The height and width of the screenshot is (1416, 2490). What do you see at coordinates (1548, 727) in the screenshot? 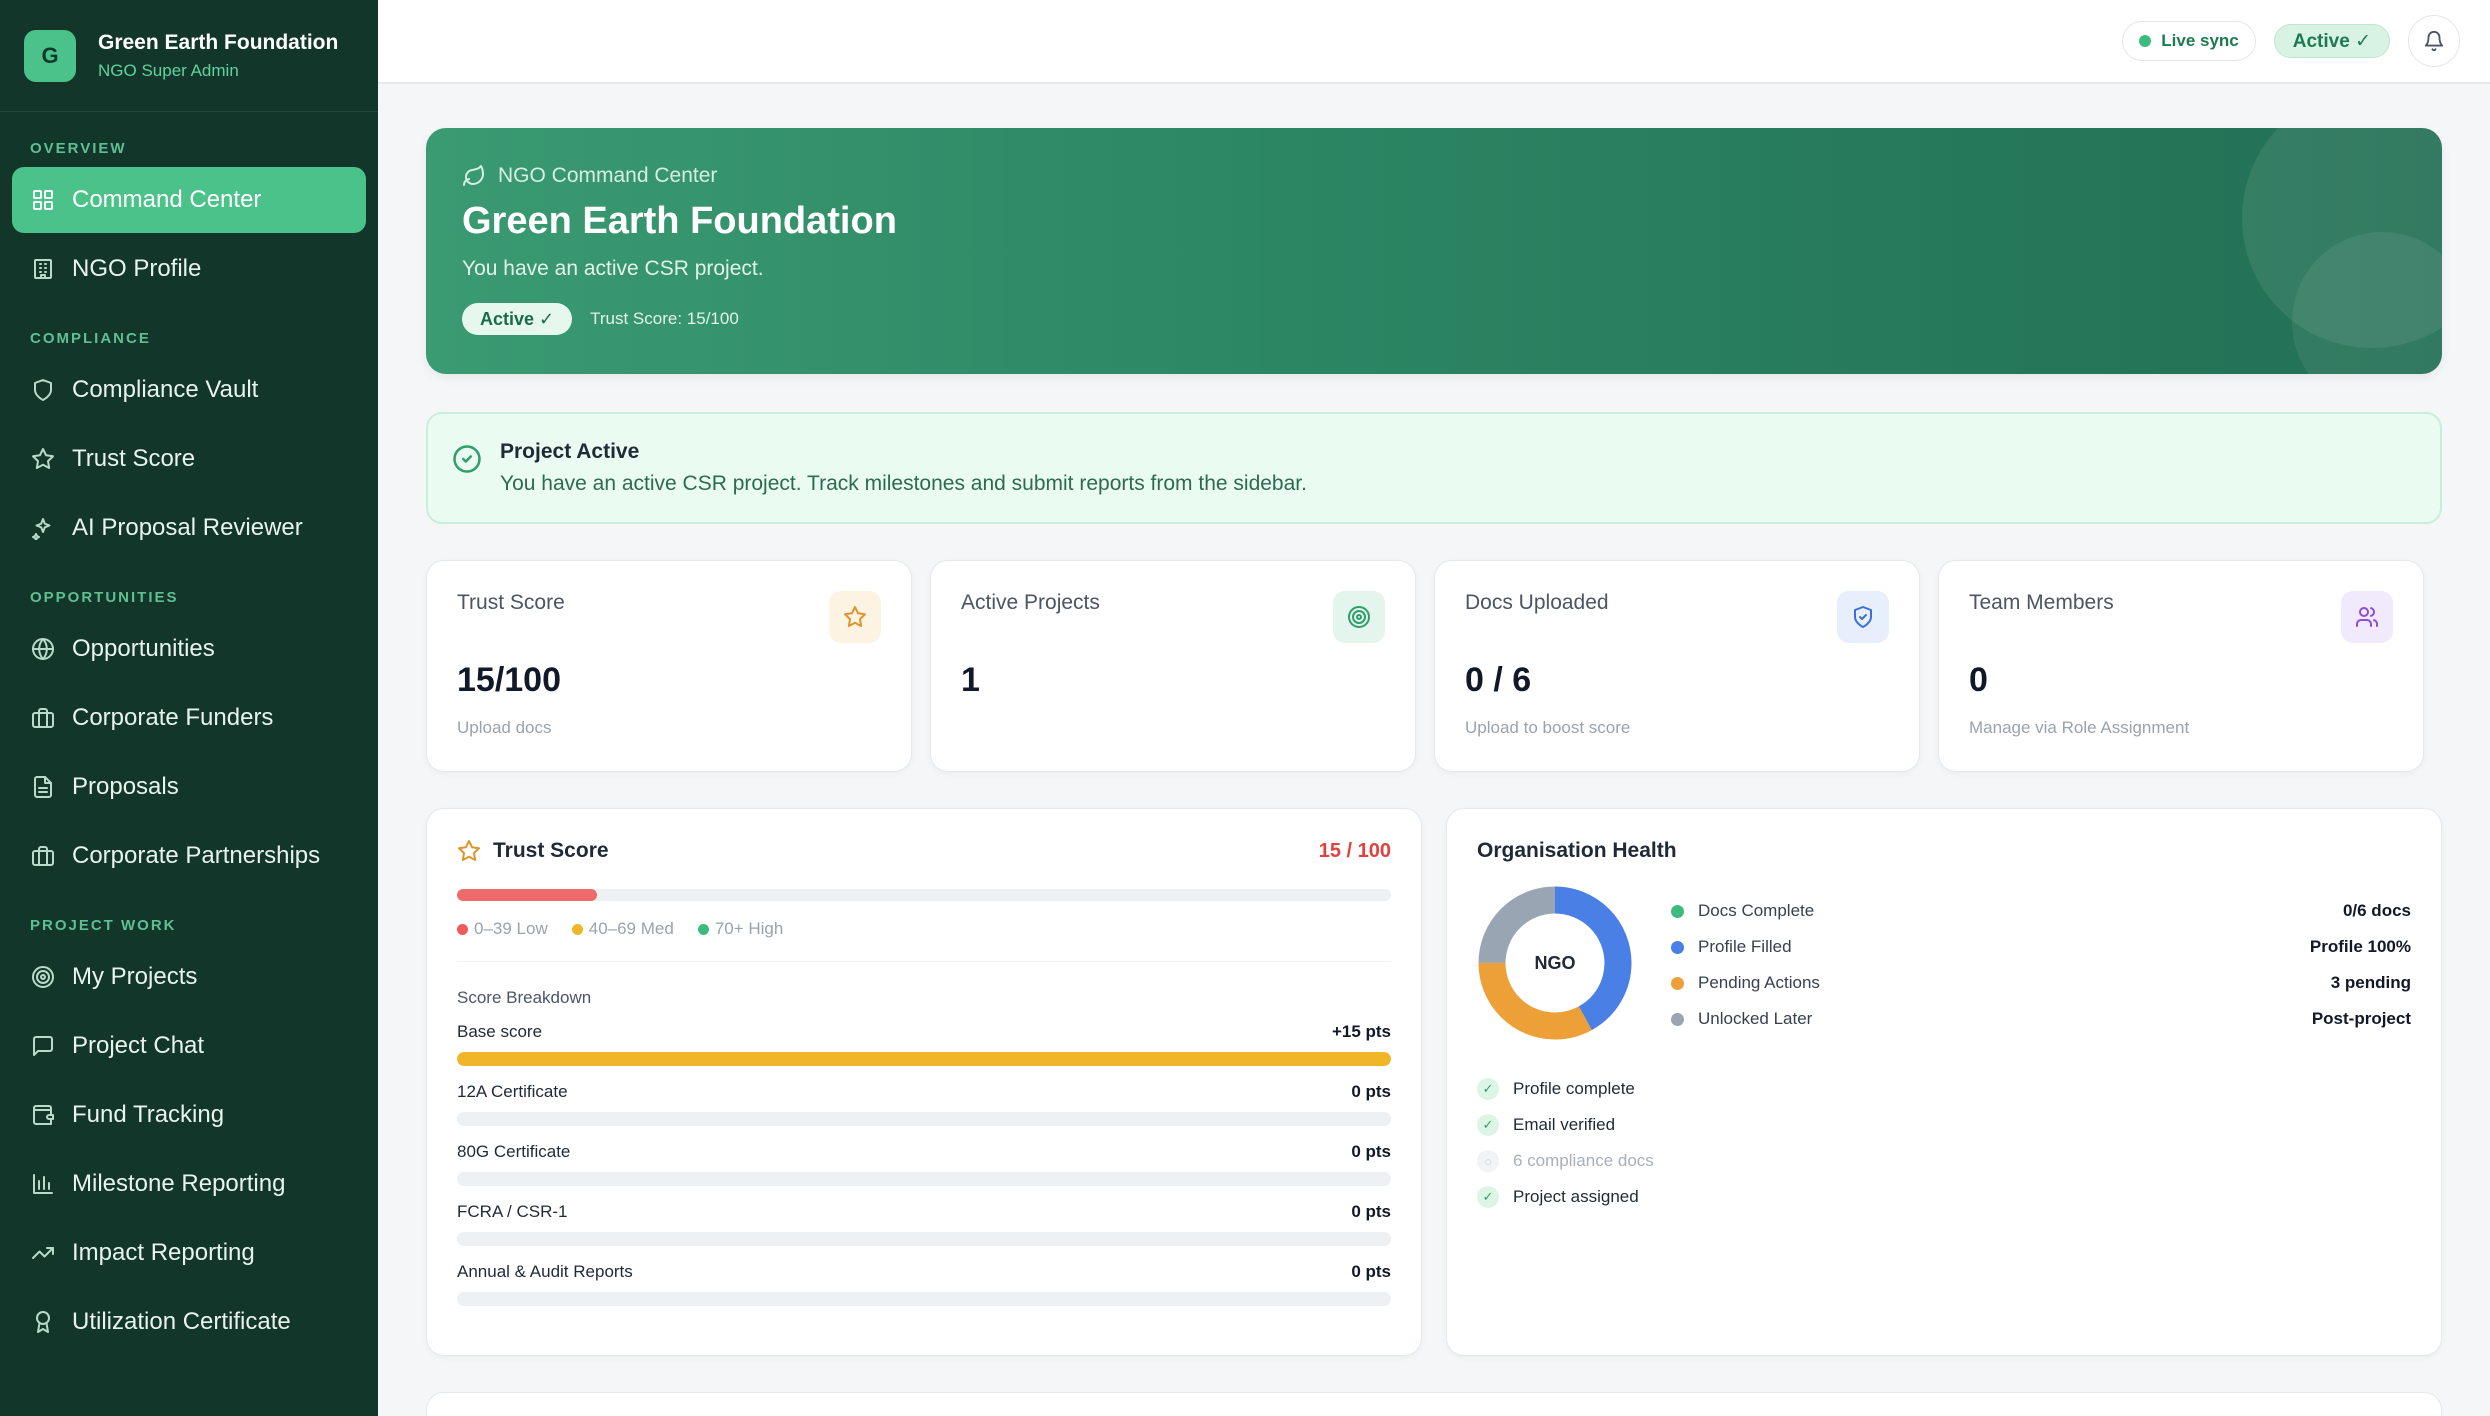
I see `stat-hint: Upload to boost score` at bounding box center [1548, 727].